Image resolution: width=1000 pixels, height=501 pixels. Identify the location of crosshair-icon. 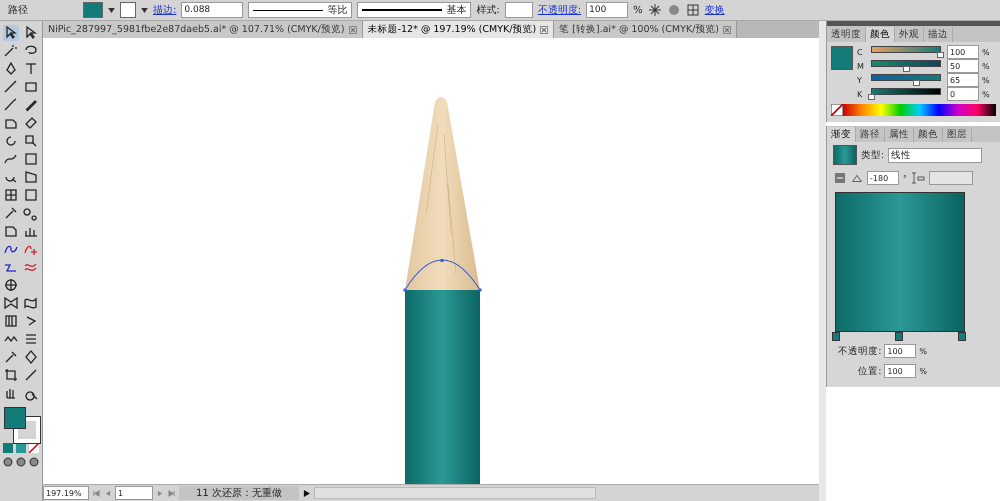
(11, 285).